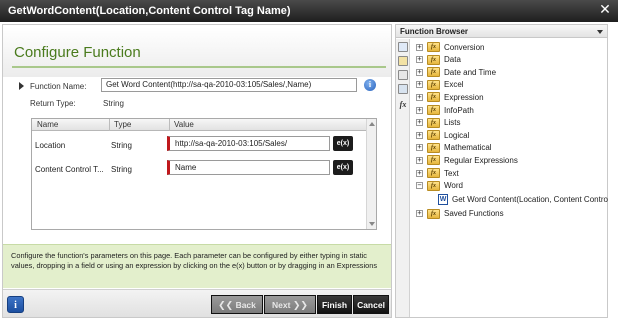  Describe the element at coordinates (468, 148) in the screenshot. I see `tree-item-label: Mathematical` at that location.